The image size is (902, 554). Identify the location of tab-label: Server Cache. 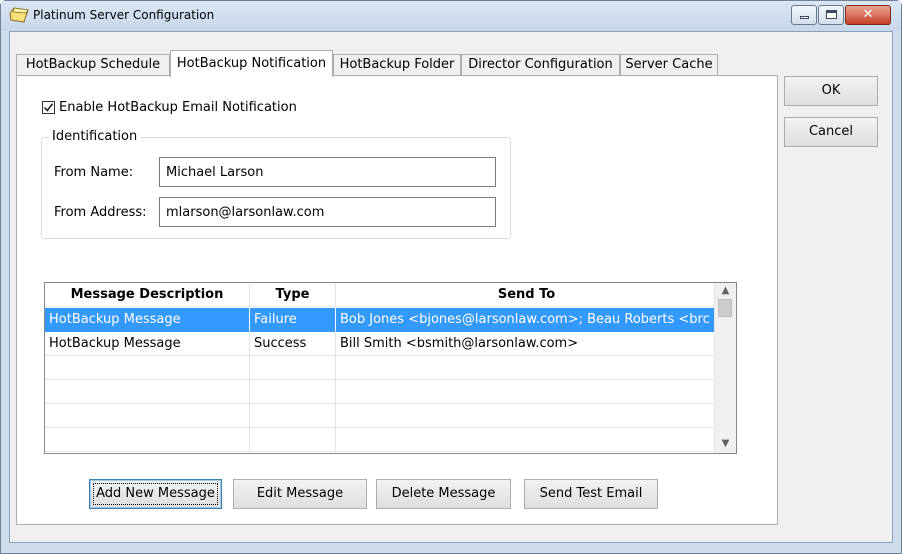
(669, 64).